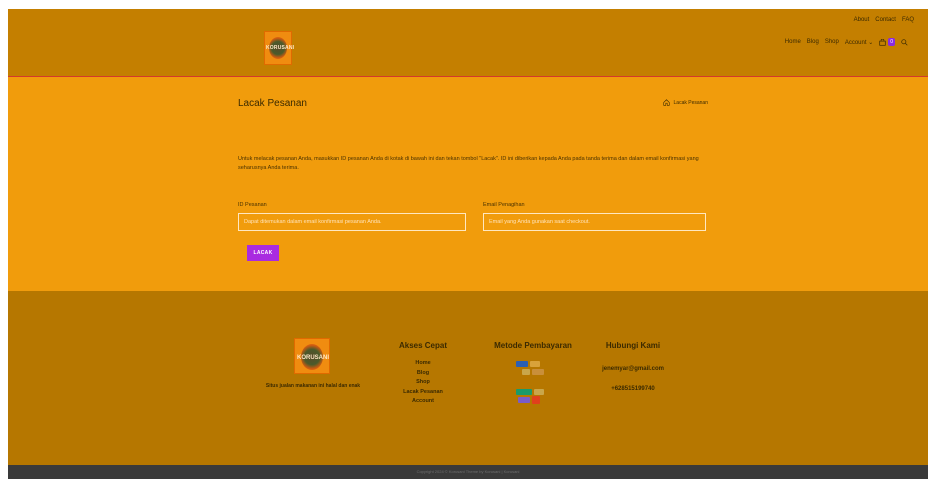 The height and width of the screenshot is (479, 936). I want to click on top-link-about: About, so click(862, 20).